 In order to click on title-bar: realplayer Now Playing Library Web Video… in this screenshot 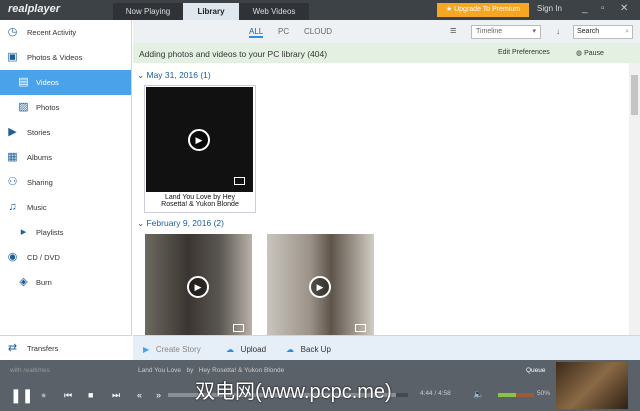, I will do `click(320, 10)`.